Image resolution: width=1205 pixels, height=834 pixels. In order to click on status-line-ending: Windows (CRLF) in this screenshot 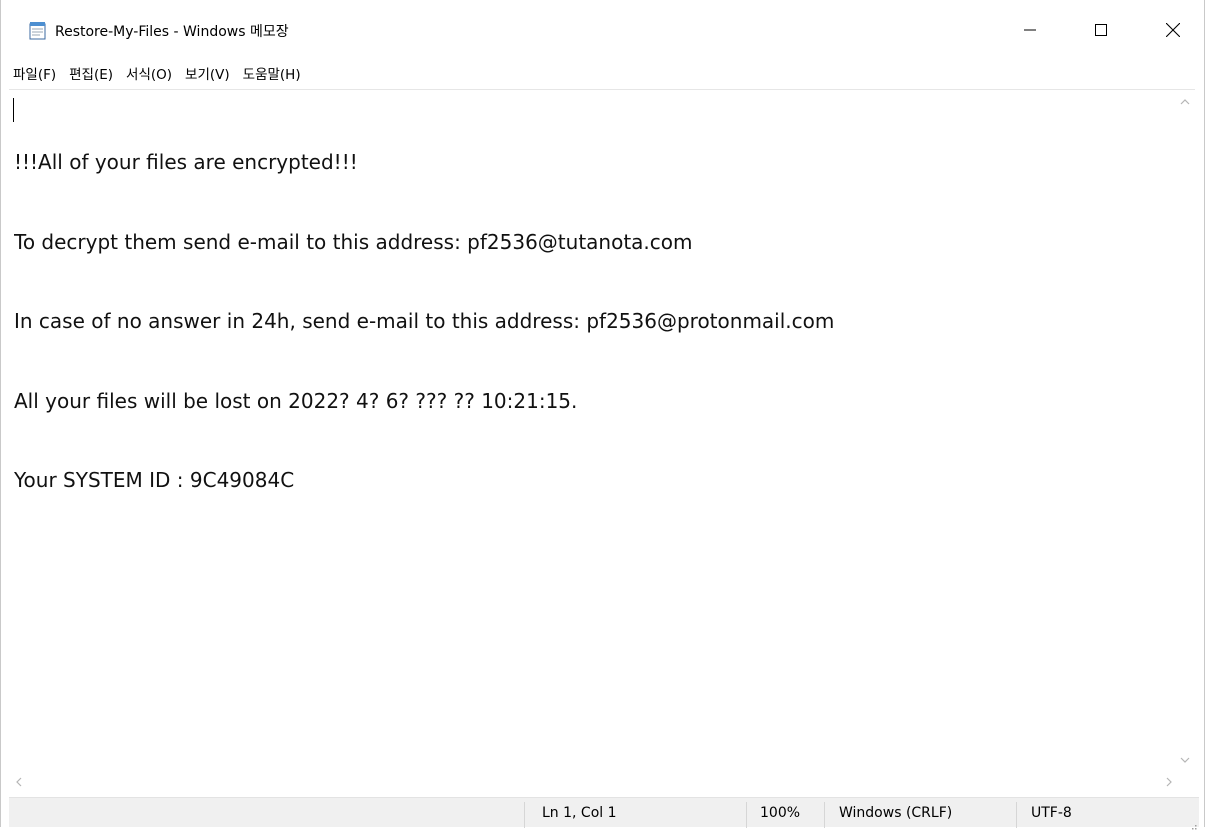, I will do `click(896, 813)`.